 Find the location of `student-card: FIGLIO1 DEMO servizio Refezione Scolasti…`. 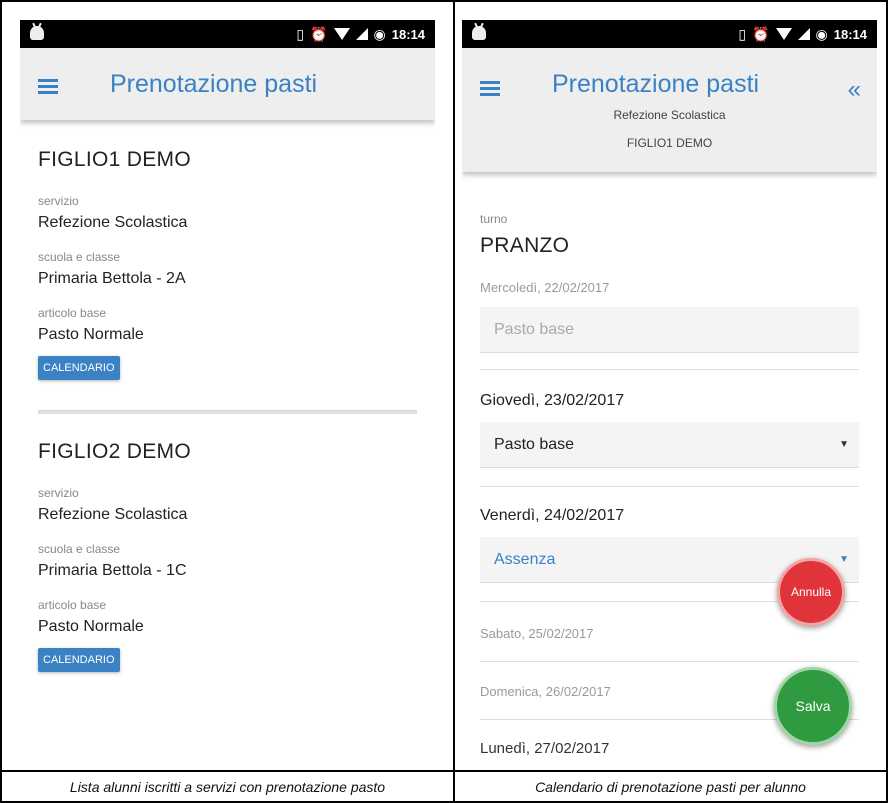

student-card: FIGLIO1 DEMO servizio Refezione Scolasti… is located at coordinates (227, 264).